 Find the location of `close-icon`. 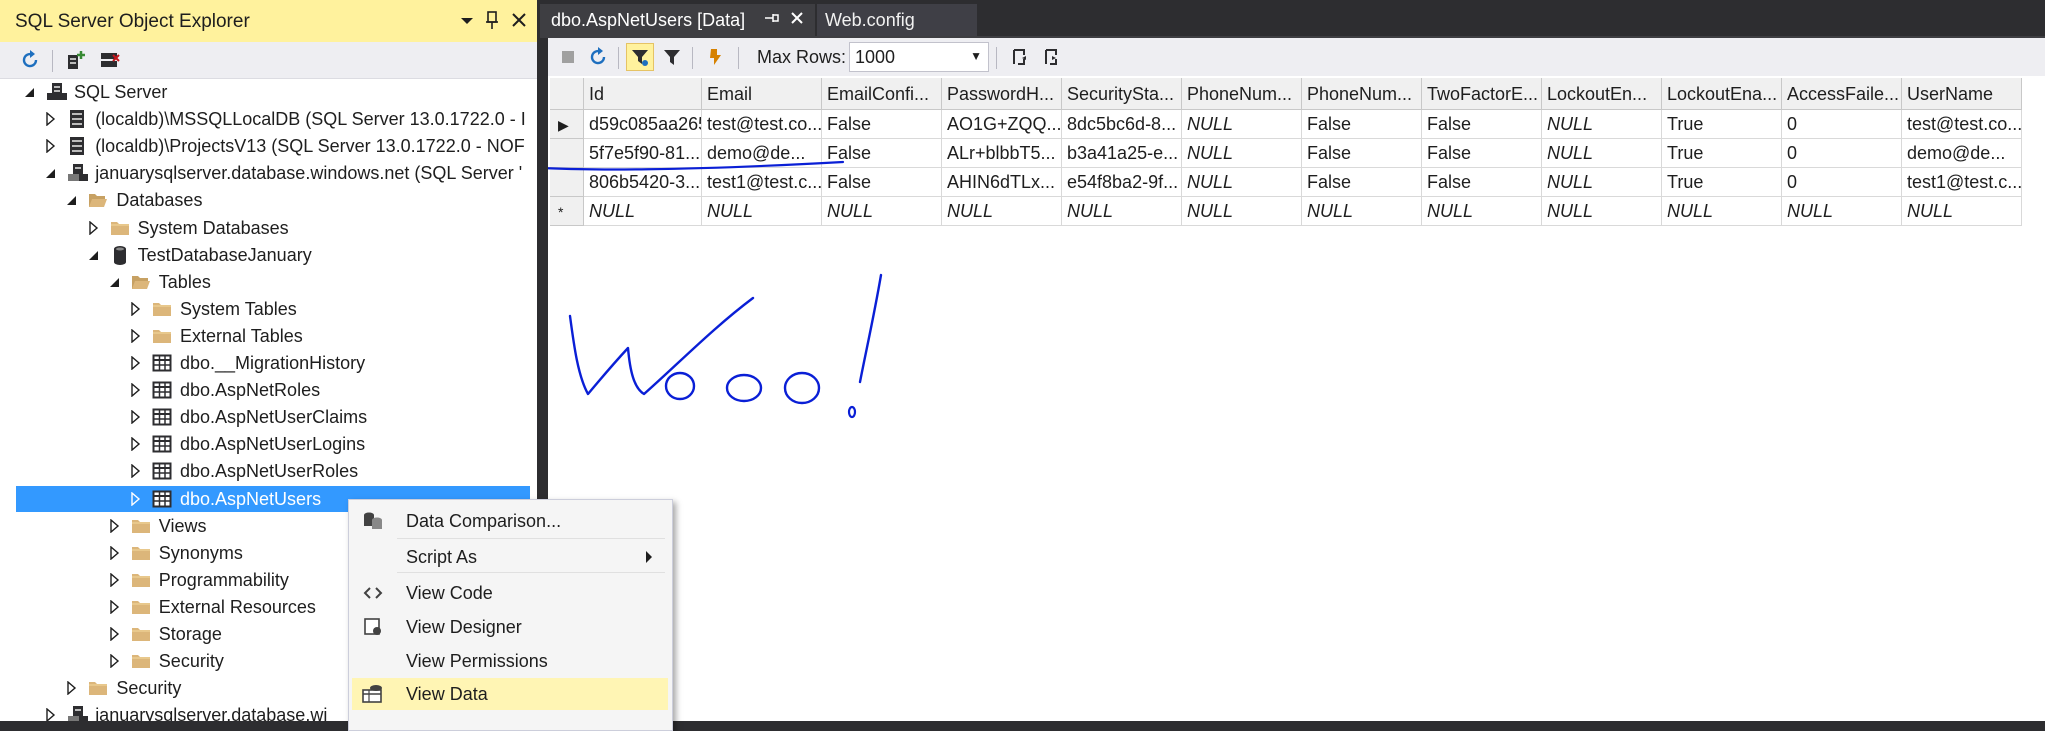

close-icon is located at coordinates (519, 23).